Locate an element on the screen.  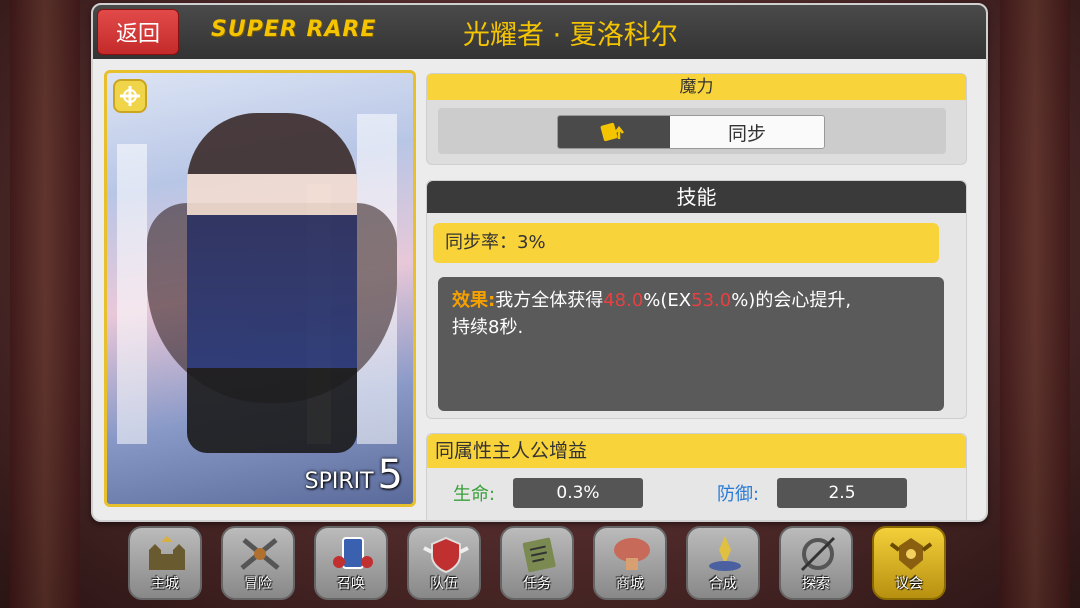
sync-rate-value: 3% is located at coordinates (531, 242).